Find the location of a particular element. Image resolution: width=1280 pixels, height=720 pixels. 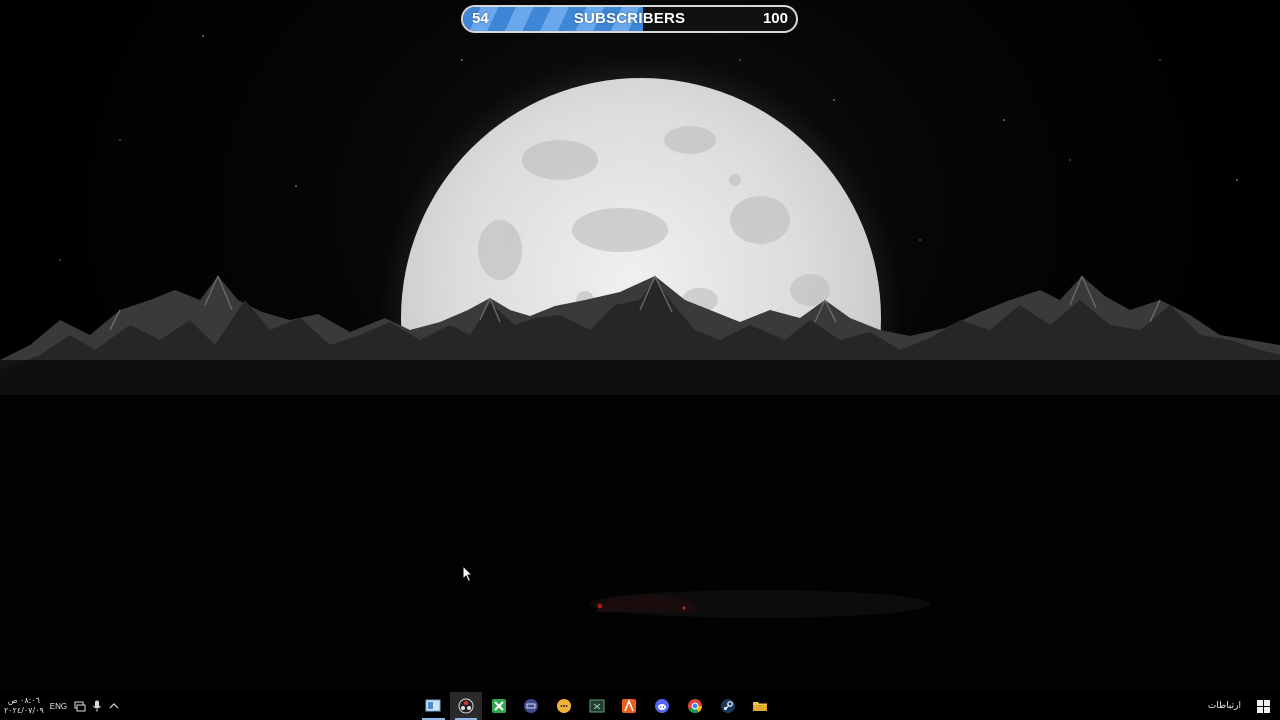

taskbar-right: ارتباطات is located at coordinates (1239, 706).